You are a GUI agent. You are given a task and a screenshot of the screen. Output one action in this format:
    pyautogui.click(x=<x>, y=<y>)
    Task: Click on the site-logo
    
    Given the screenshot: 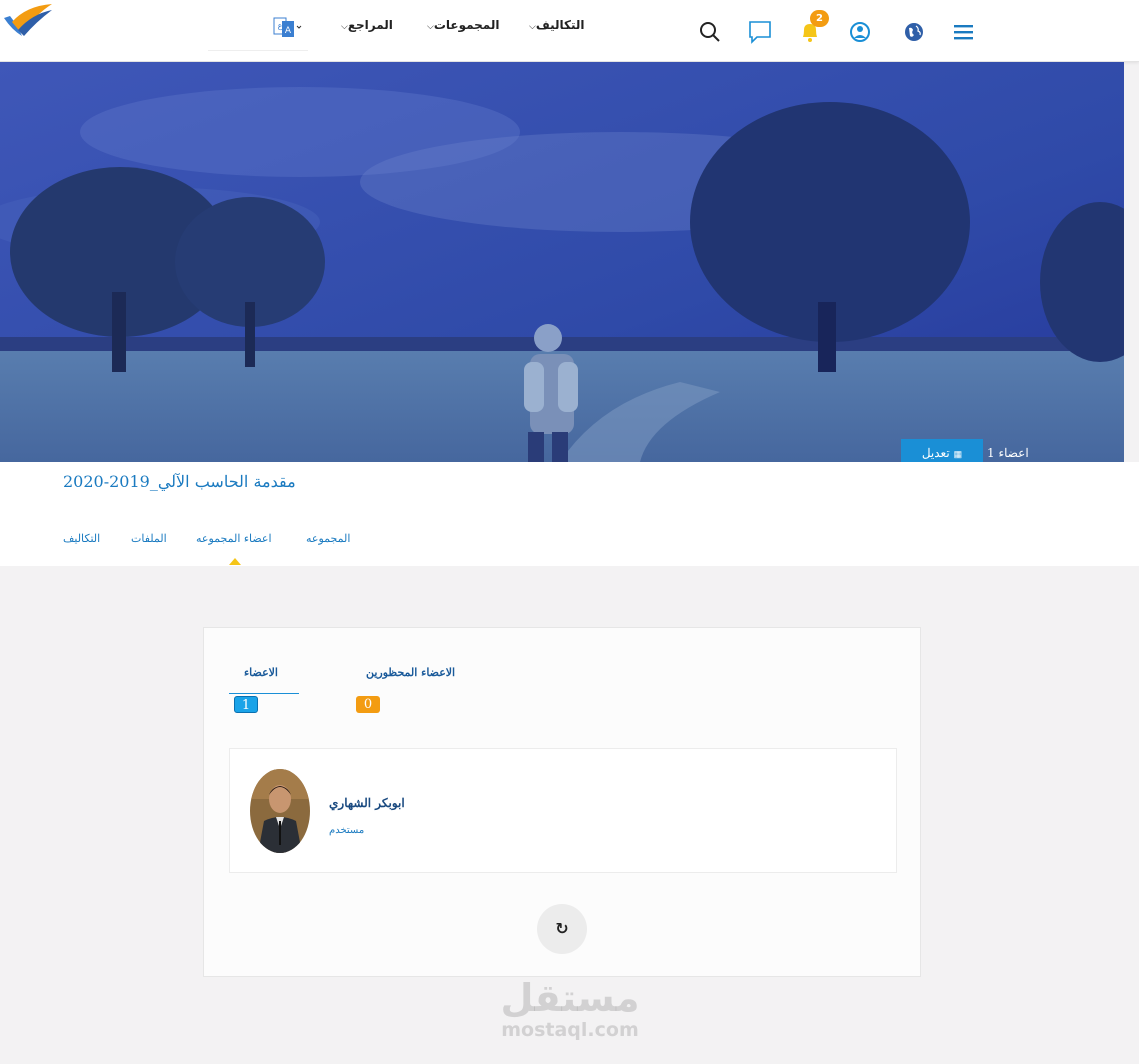 What is the action you would take?
    pyautogui.click(x=28, y=20)
    